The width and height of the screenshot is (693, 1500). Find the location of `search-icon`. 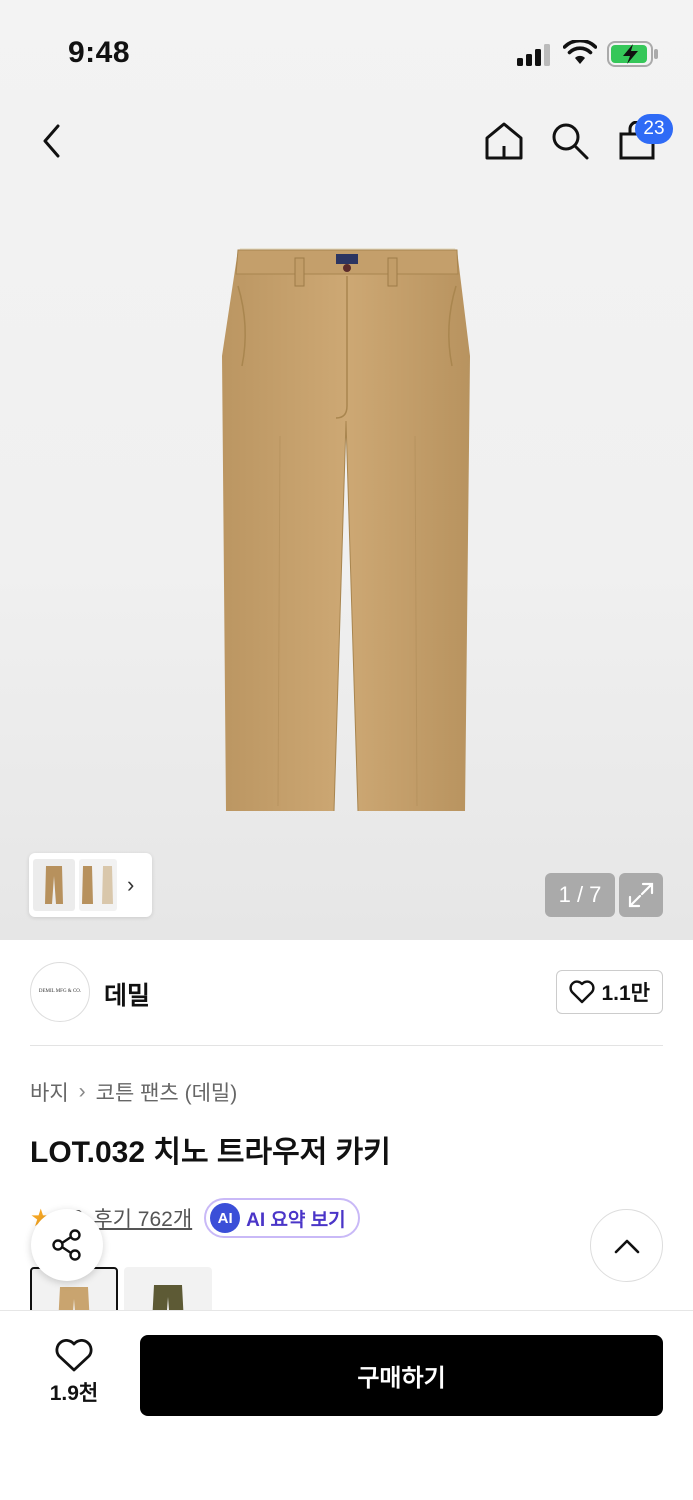

search-icon is located at coordinates (570, 141).